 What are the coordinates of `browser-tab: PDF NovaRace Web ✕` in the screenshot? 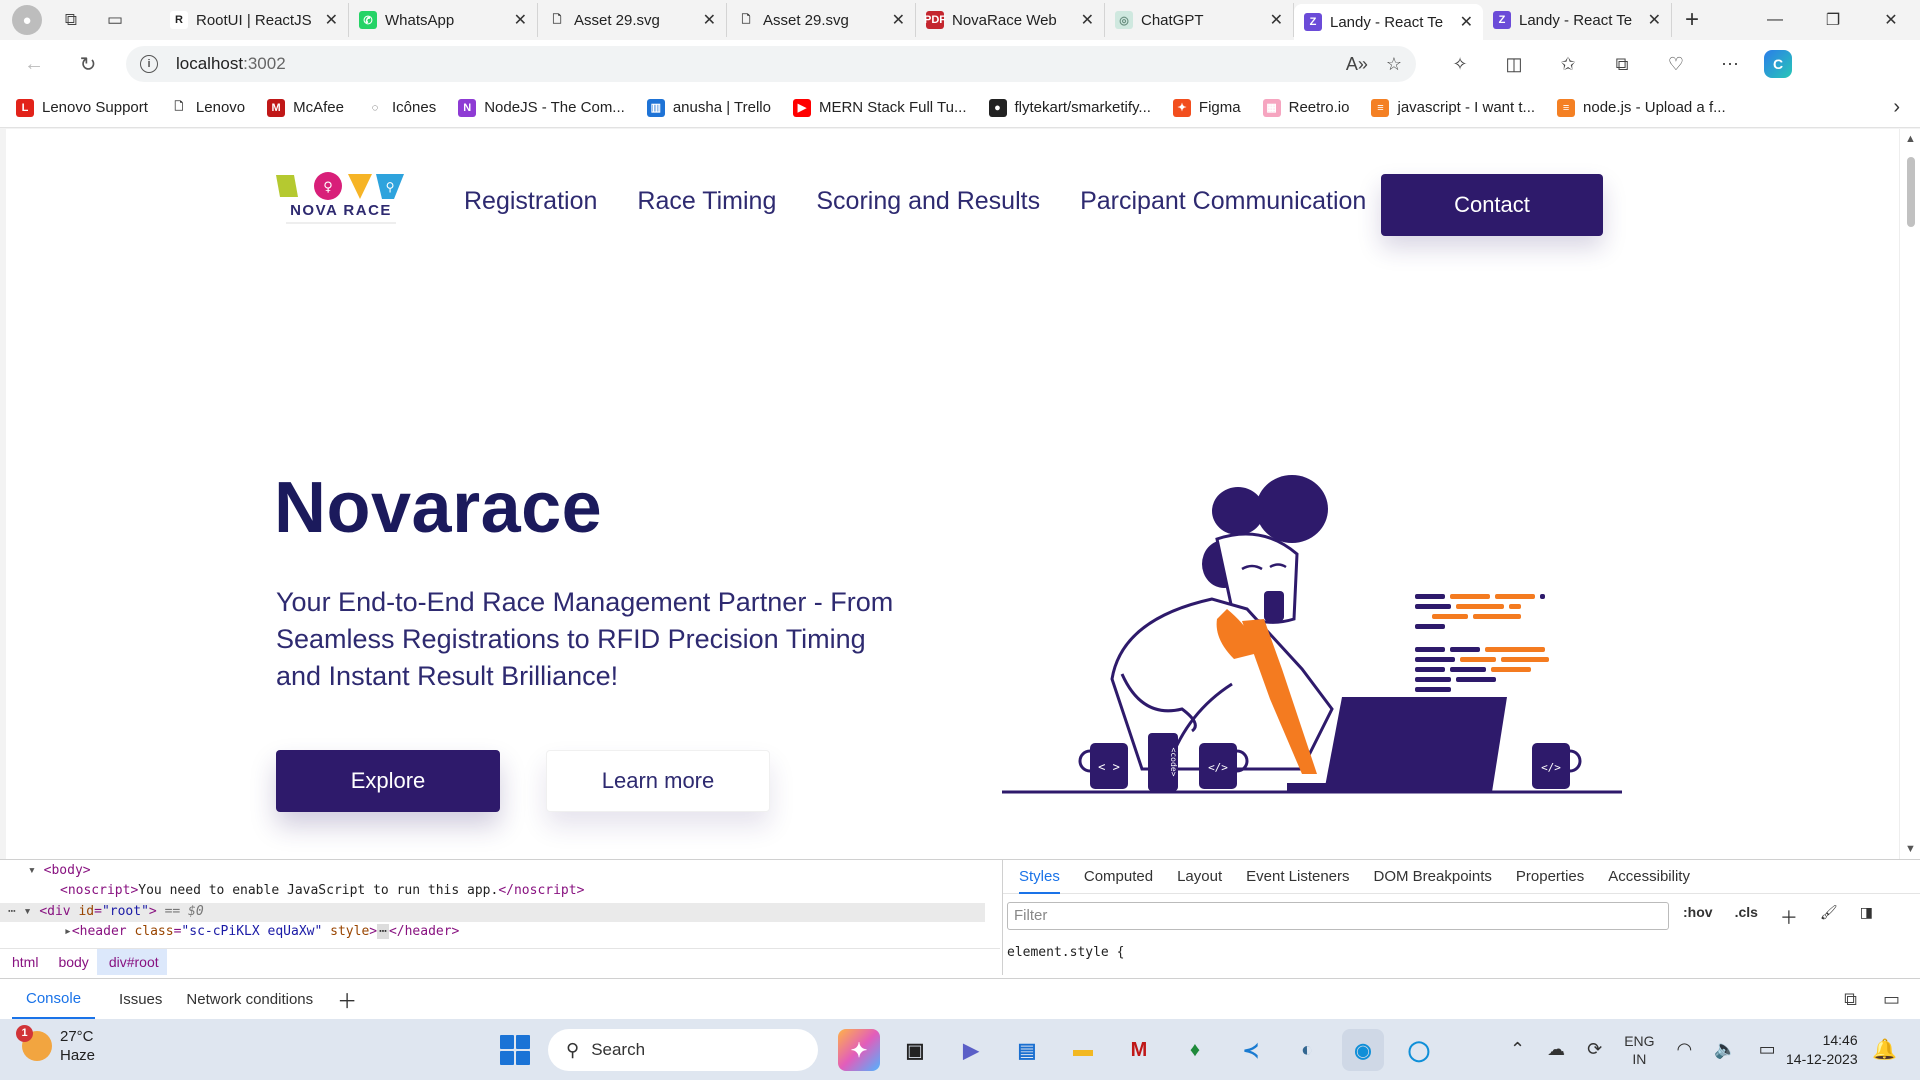 It's located at (1010, 20).